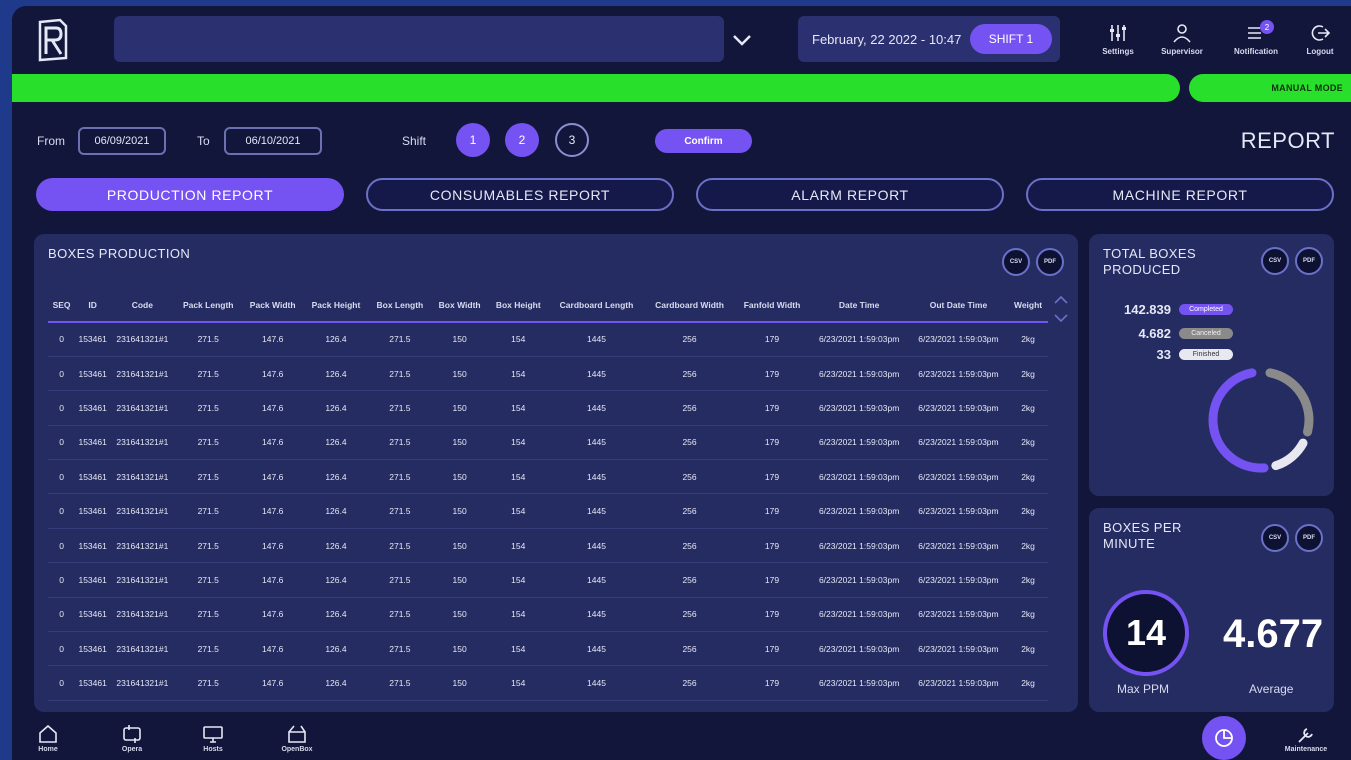 Image resolution: width=1351 pixels, height=760 pixels. Describe the element at coordinates (518, 477) in the screenshot. I see `table-cell: 154` at that location.